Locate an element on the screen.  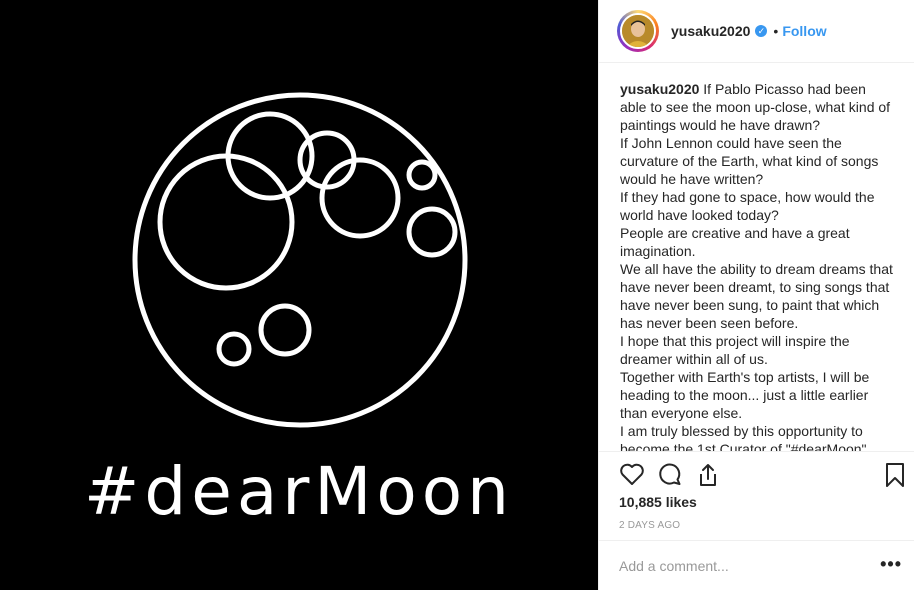
bookmark-icon is located at coordinates (895, 475).